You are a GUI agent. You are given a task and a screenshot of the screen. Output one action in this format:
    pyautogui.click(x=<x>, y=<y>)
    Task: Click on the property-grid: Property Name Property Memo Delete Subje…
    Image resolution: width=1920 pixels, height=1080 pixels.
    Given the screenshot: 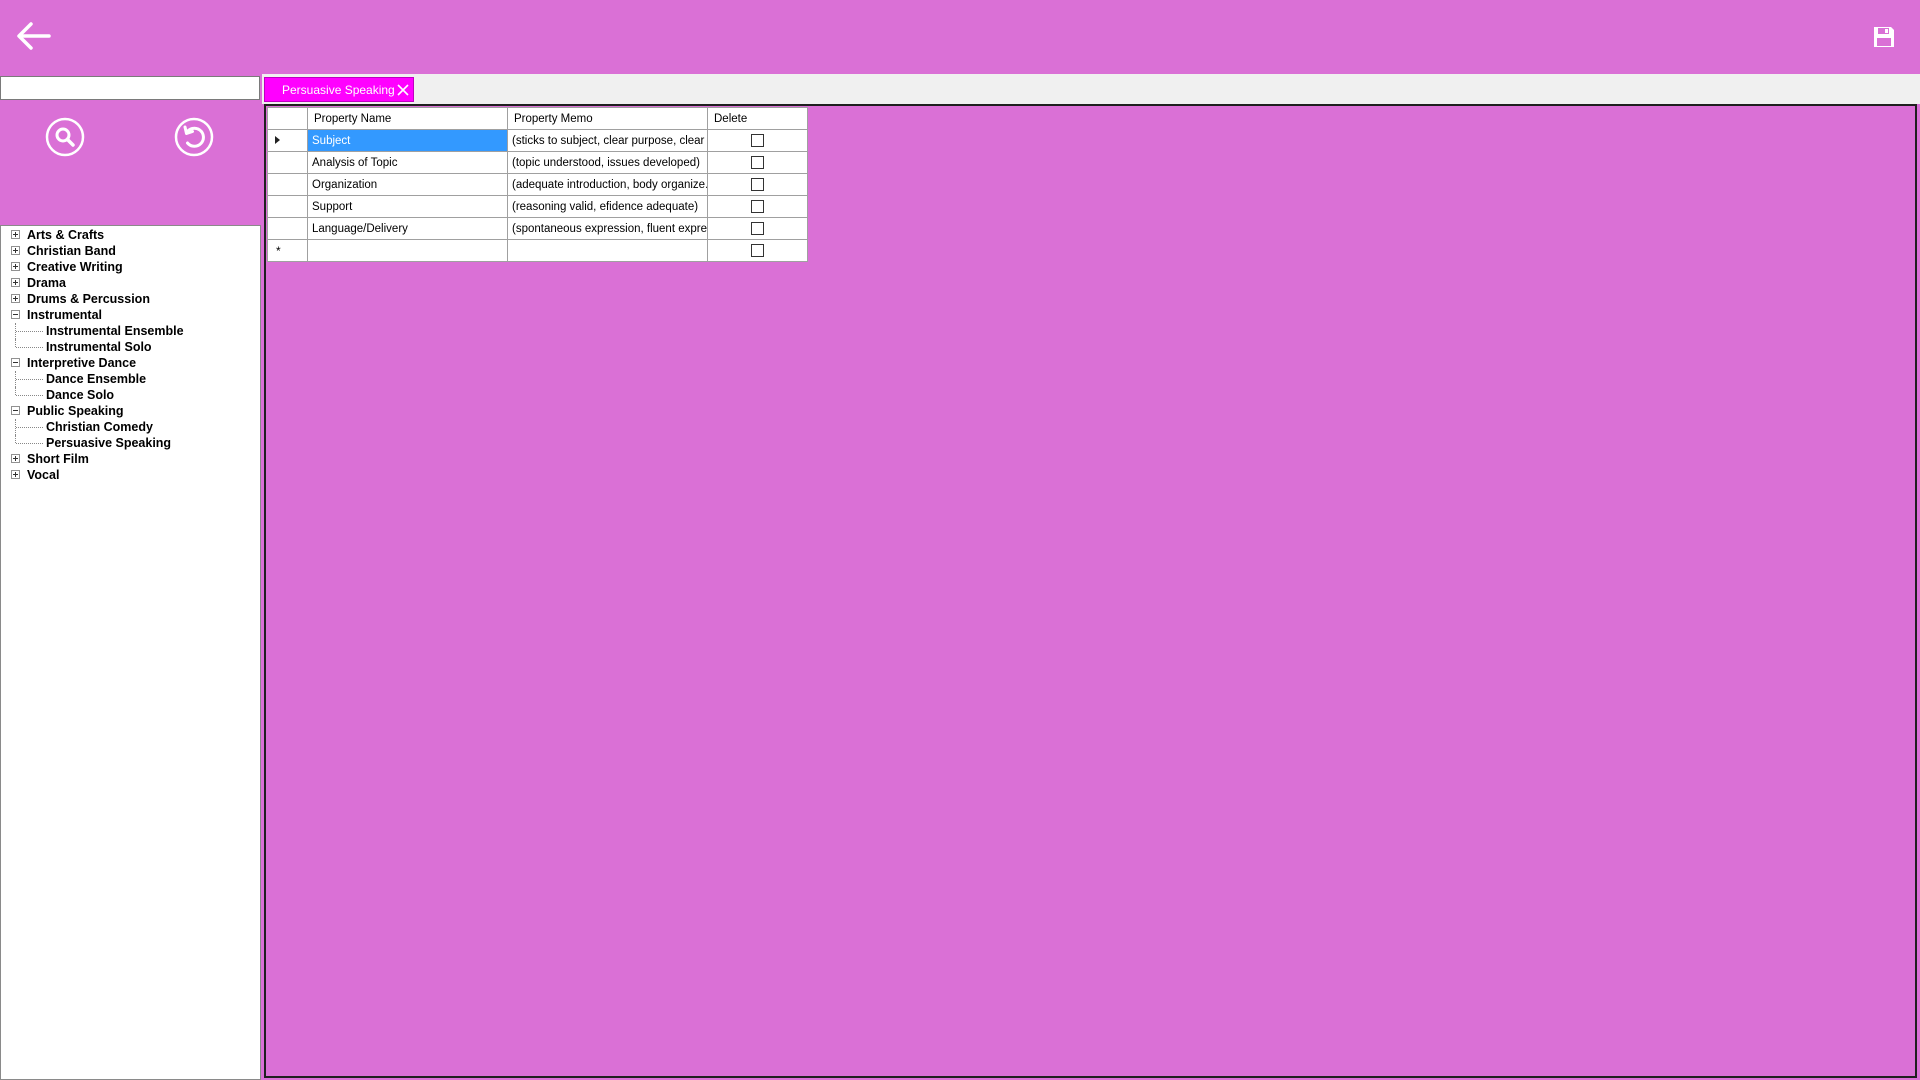 What is the action you would take?
    pyautogui.click(x=537, y=184)
    